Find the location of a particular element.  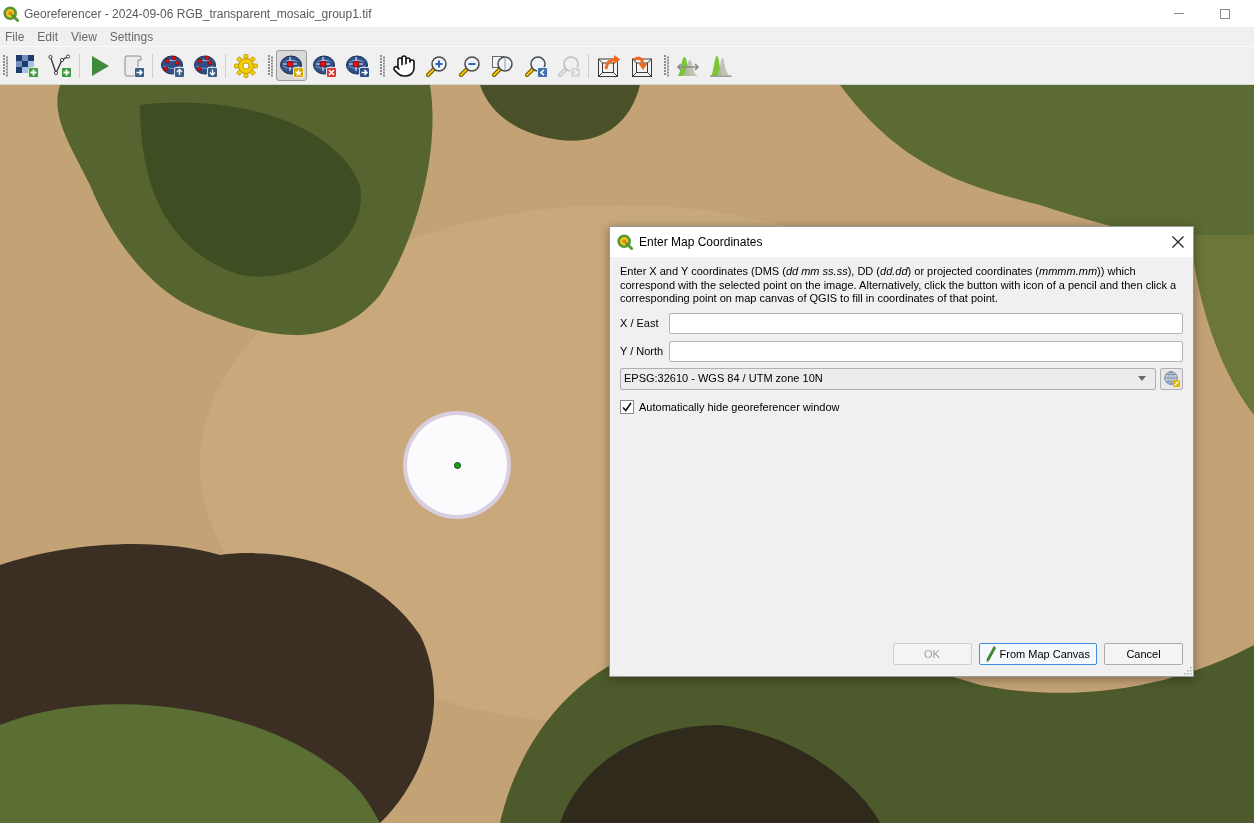

menu-item: View is located at coordinates (84, 36).